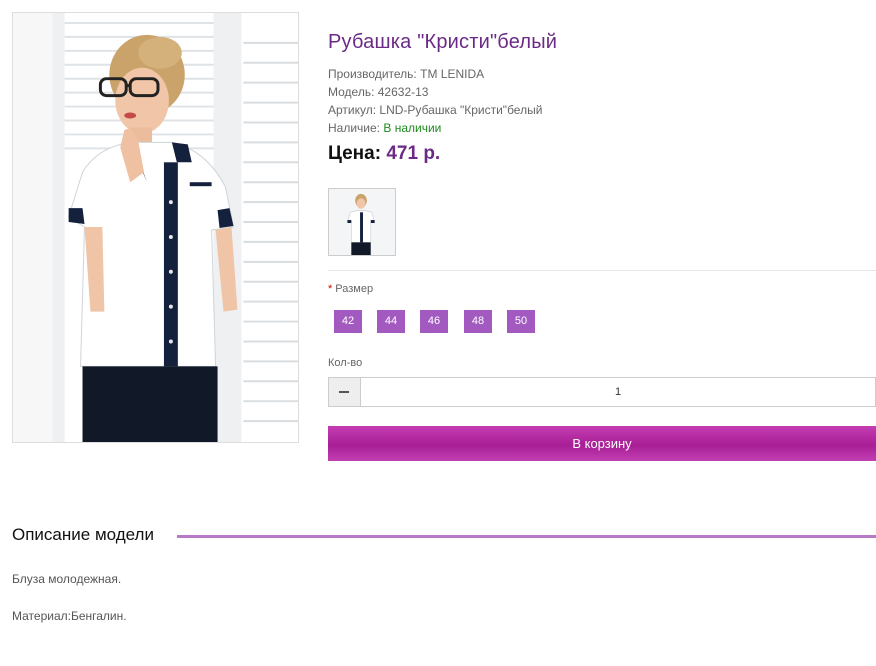 The height and width of the screenshot is (666, 876). What do you see at coordinates (478, 321) in the screenshot?
I see `size-option-48: 48` at bounding box center [478, 321].